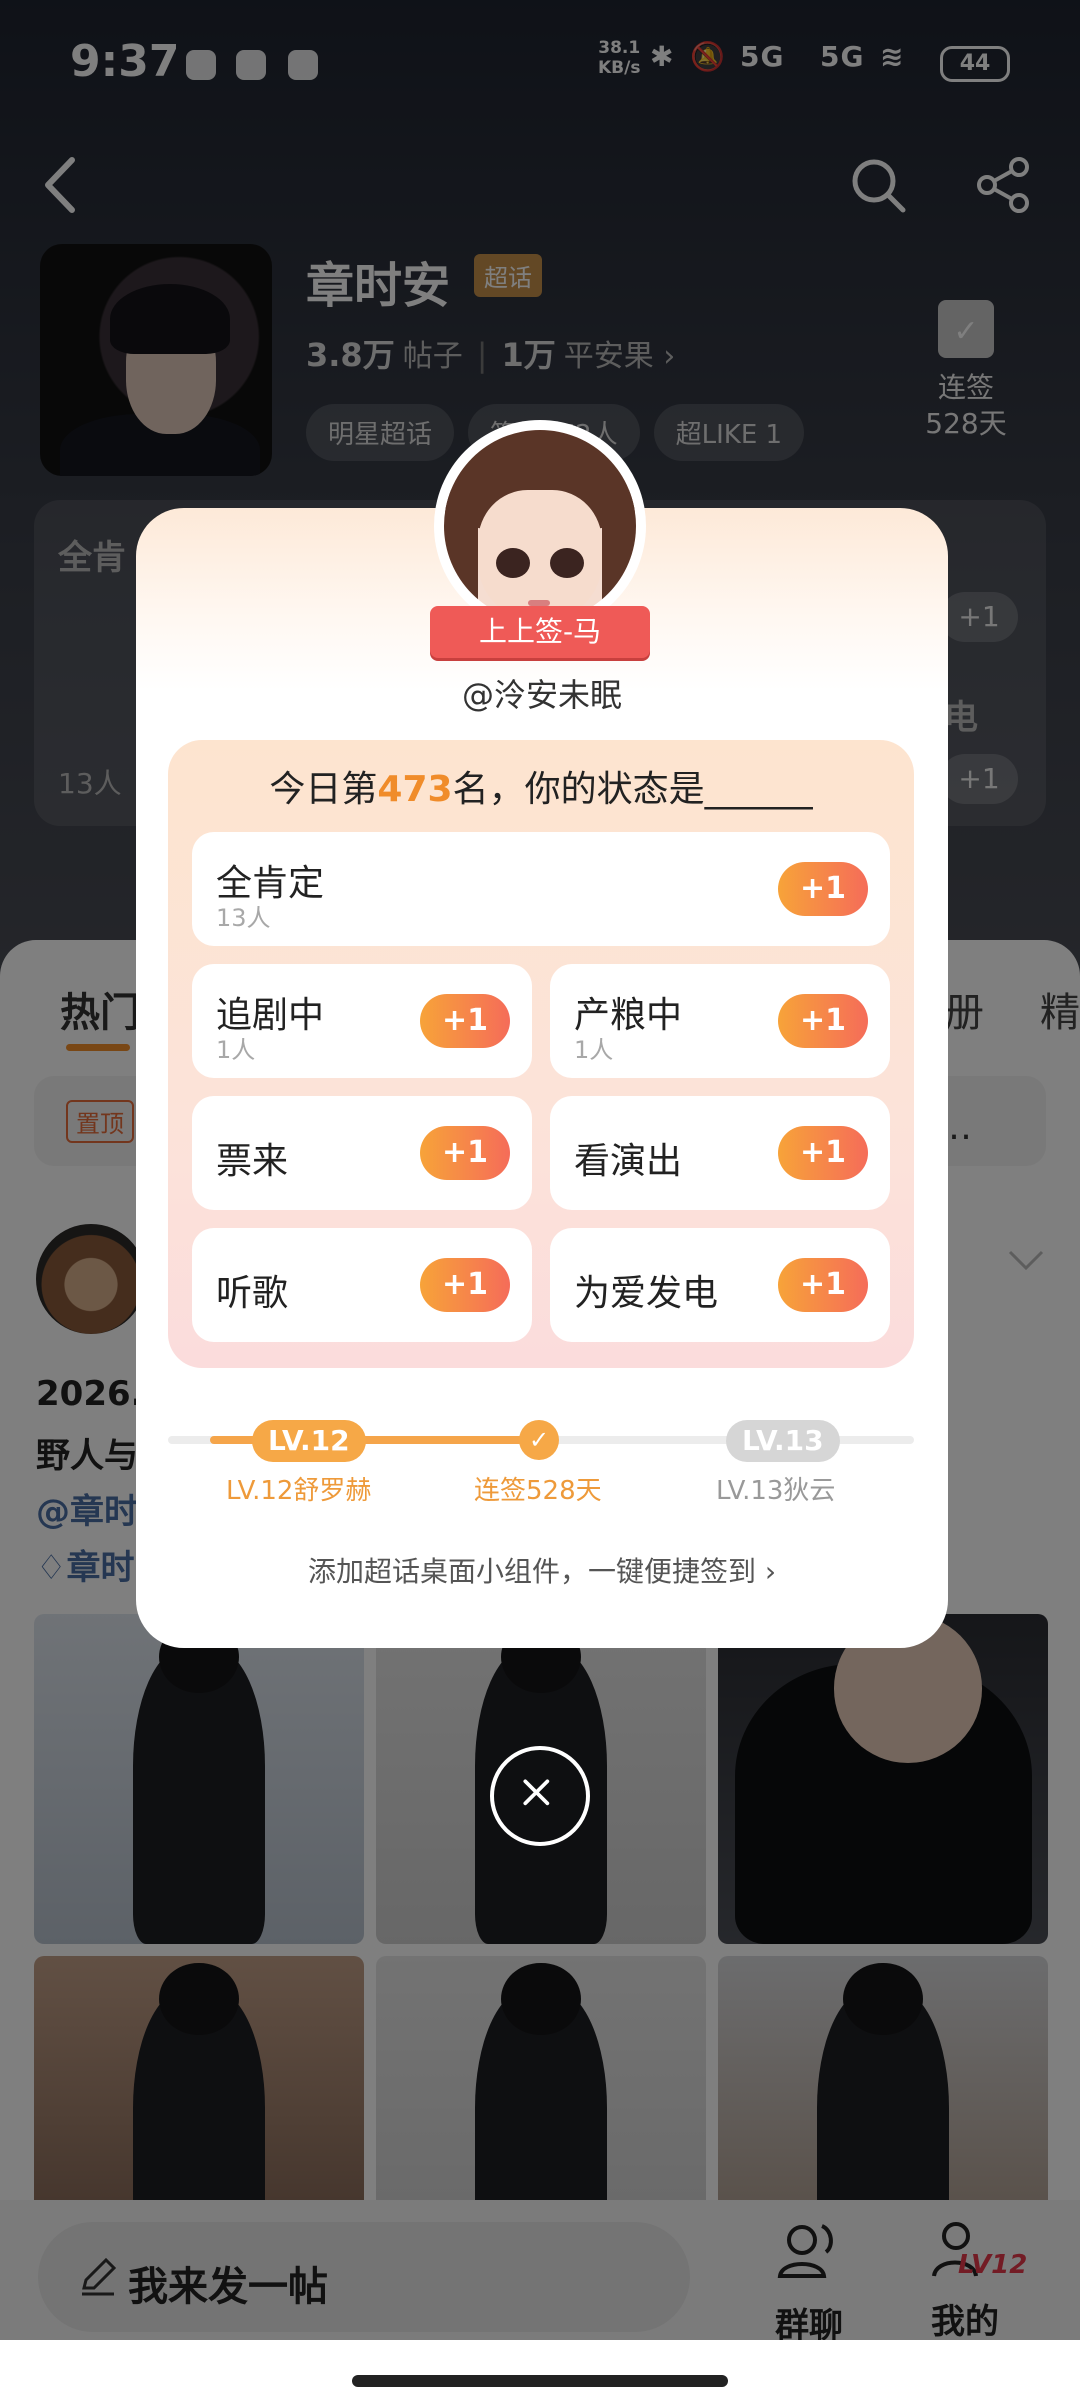 The image size is (1080, 2401). I want to click on option-piaolai: 票来 +1, so click(362, 1153).